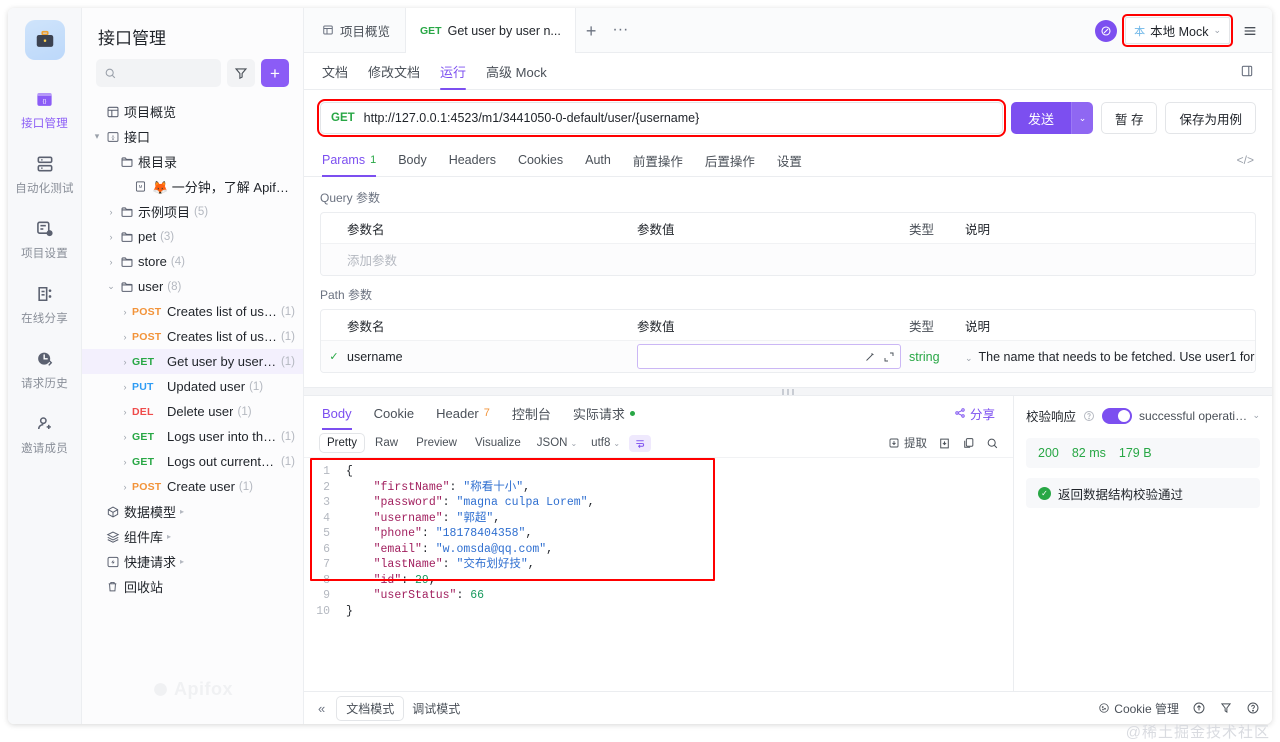 The image size is (1280, 742). What do you see at coordinates (1245, 160) in the screenshot?
I see `code-brackets-icon: </>` at bounding box center [1245, 160].